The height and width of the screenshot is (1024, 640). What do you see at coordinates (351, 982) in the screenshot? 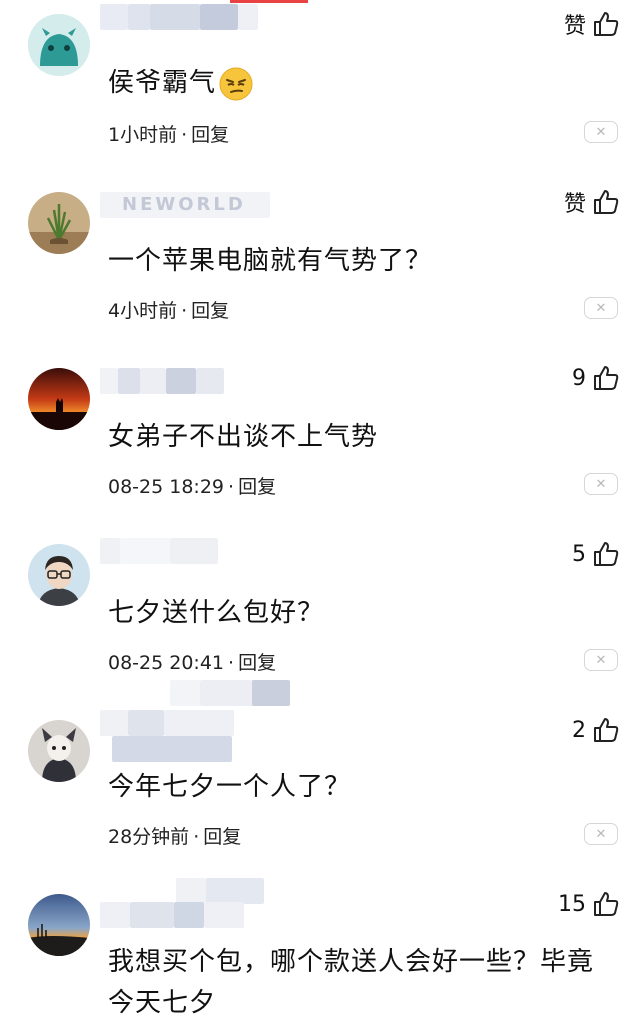
I see `comment-text: 我想买个包，哪个款送人会好一些？毕竟今天七夕` at bounding box center [351, 982].